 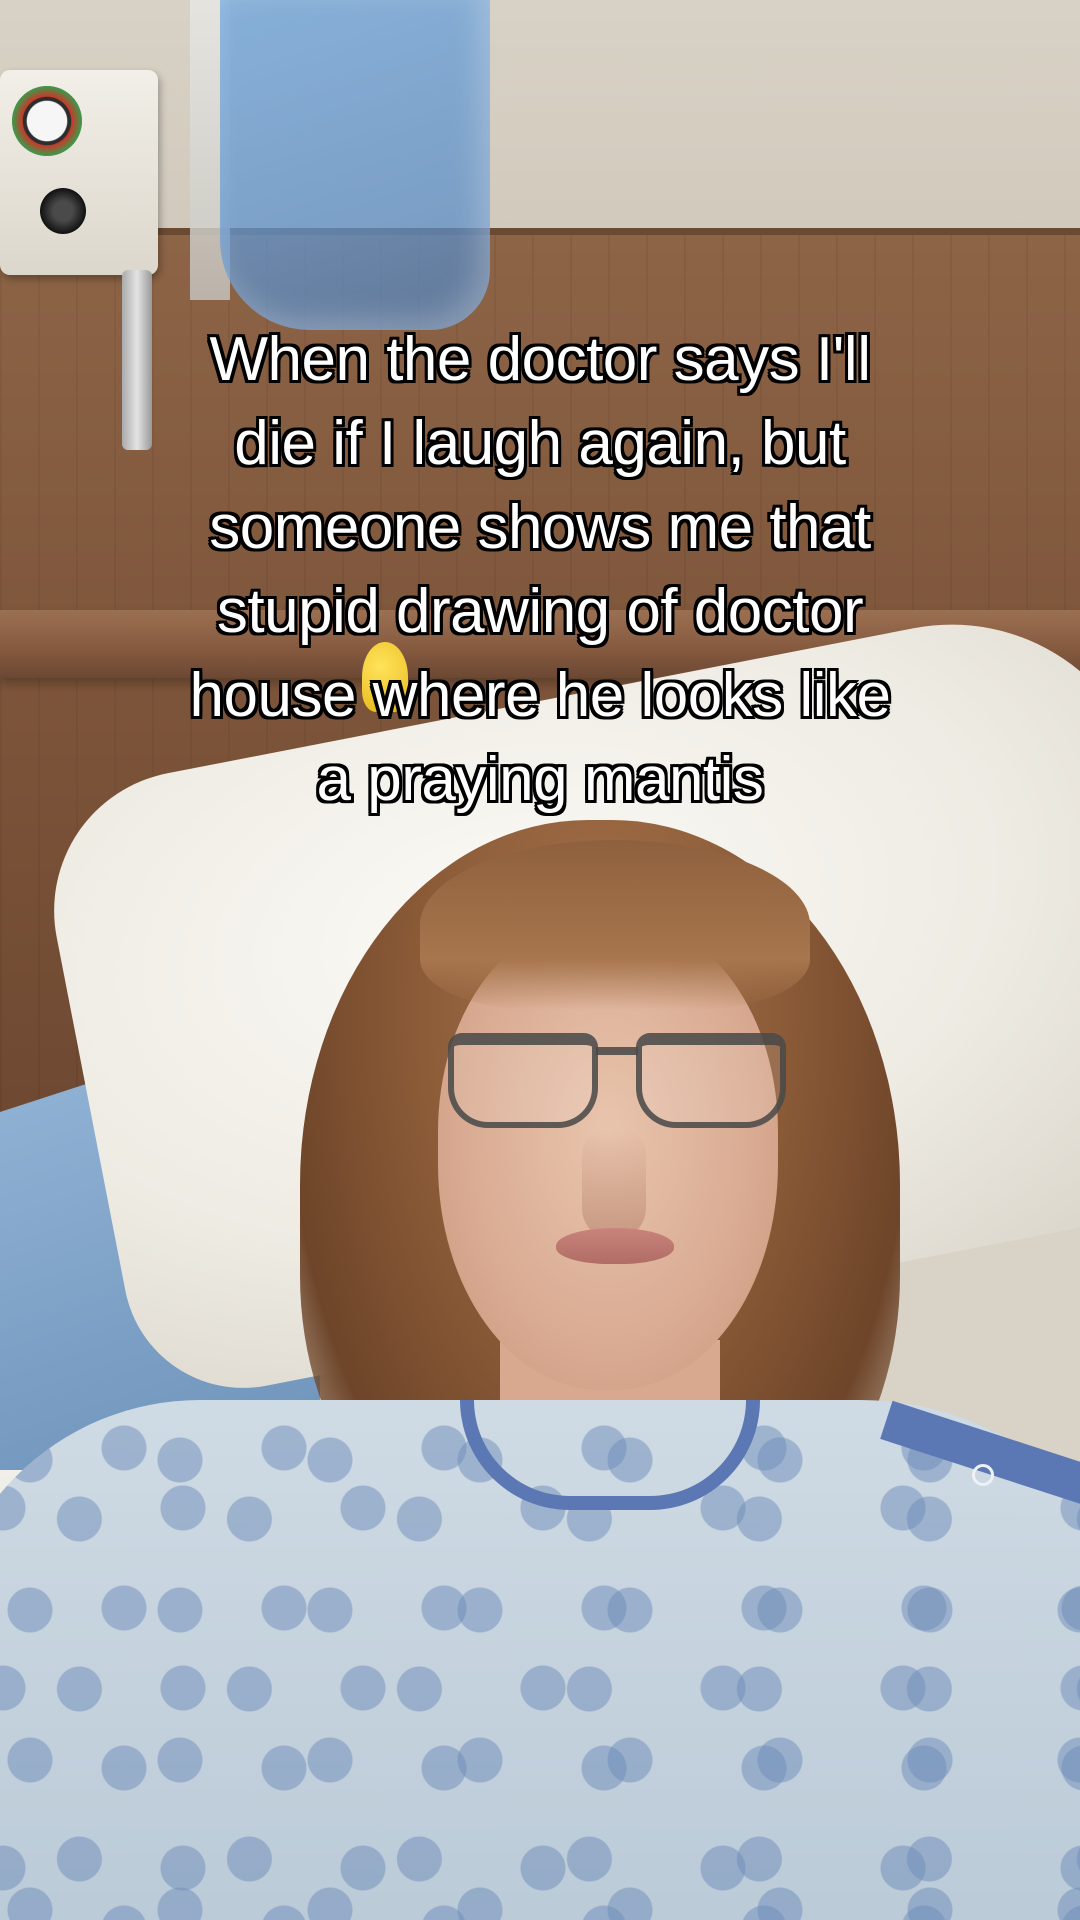 I want to click on caption-line: someone shows me that, so click(x=540, y=527).